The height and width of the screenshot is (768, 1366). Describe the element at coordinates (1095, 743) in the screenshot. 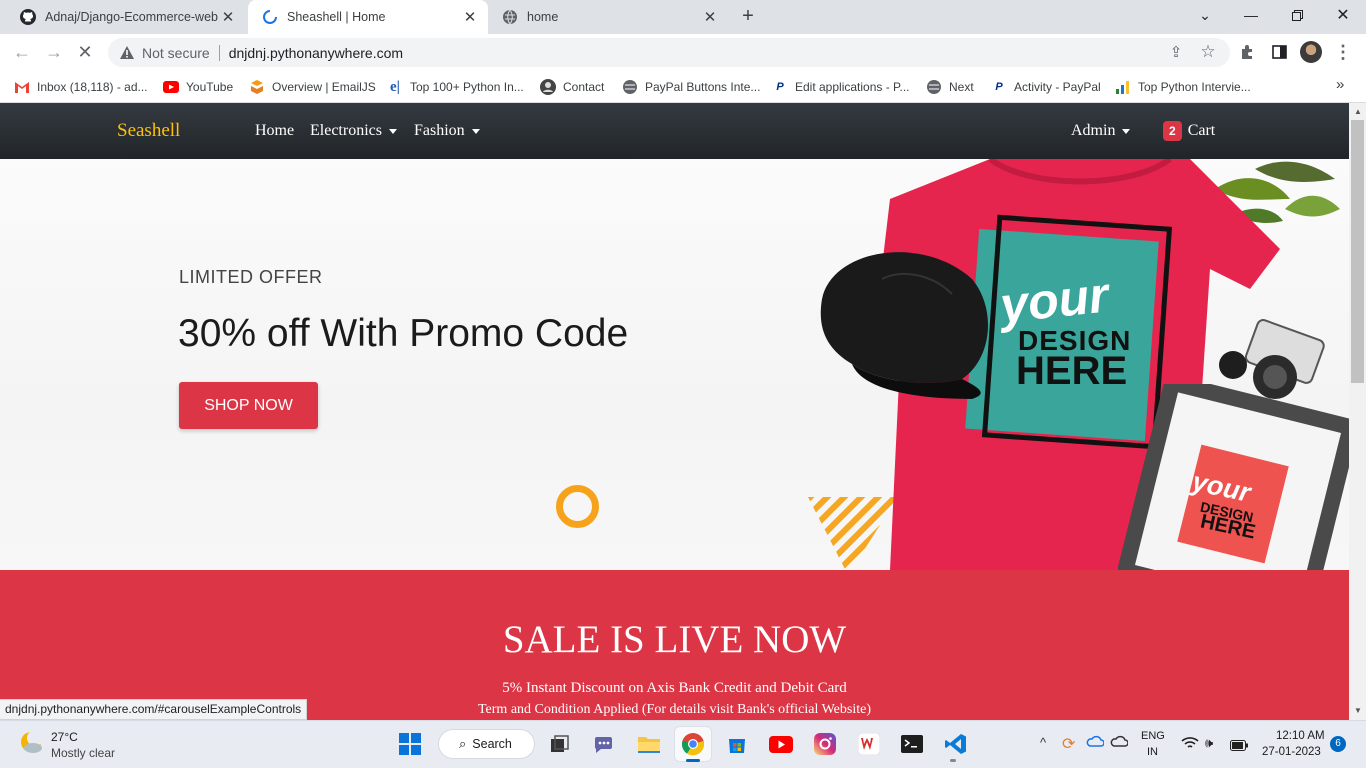

I see `onedrive-cloud-icon` at that location.